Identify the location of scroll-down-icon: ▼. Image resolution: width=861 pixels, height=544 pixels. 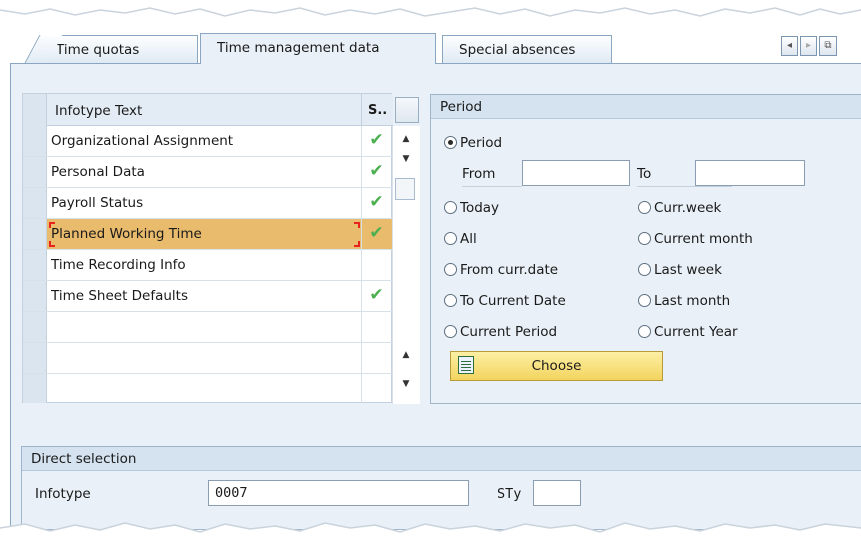
(406, 159).